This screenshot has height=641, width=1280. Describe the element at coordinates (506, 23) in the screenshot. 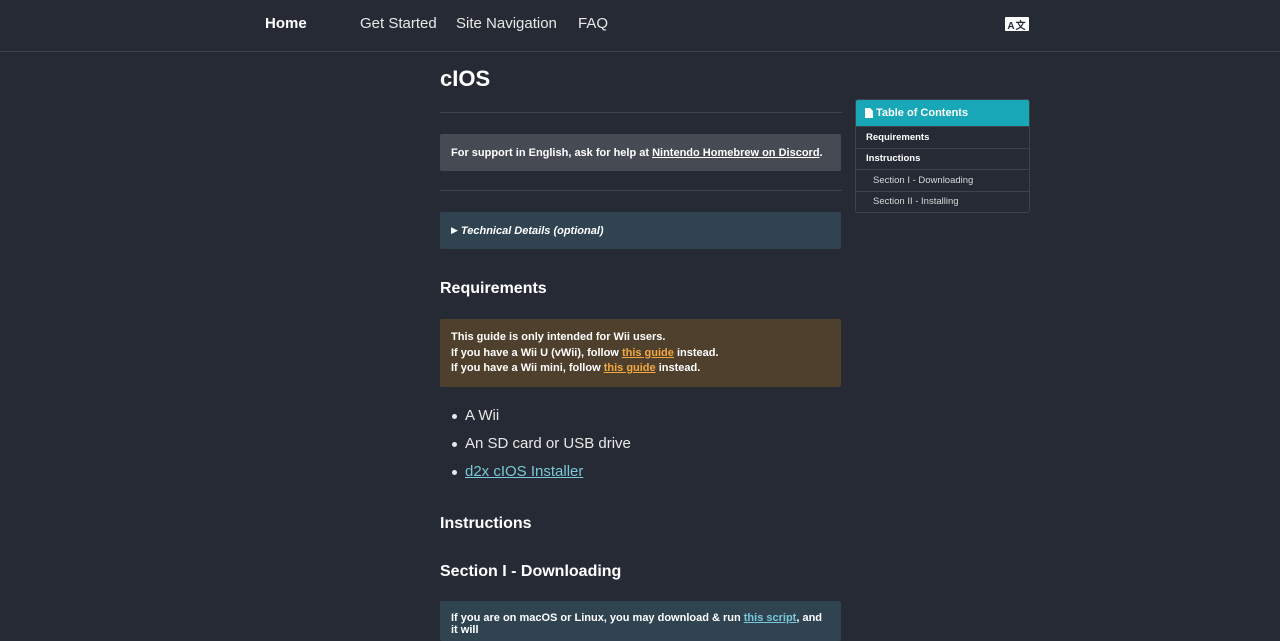

I see `nav-site-navigation: Site Navigation` at that location.